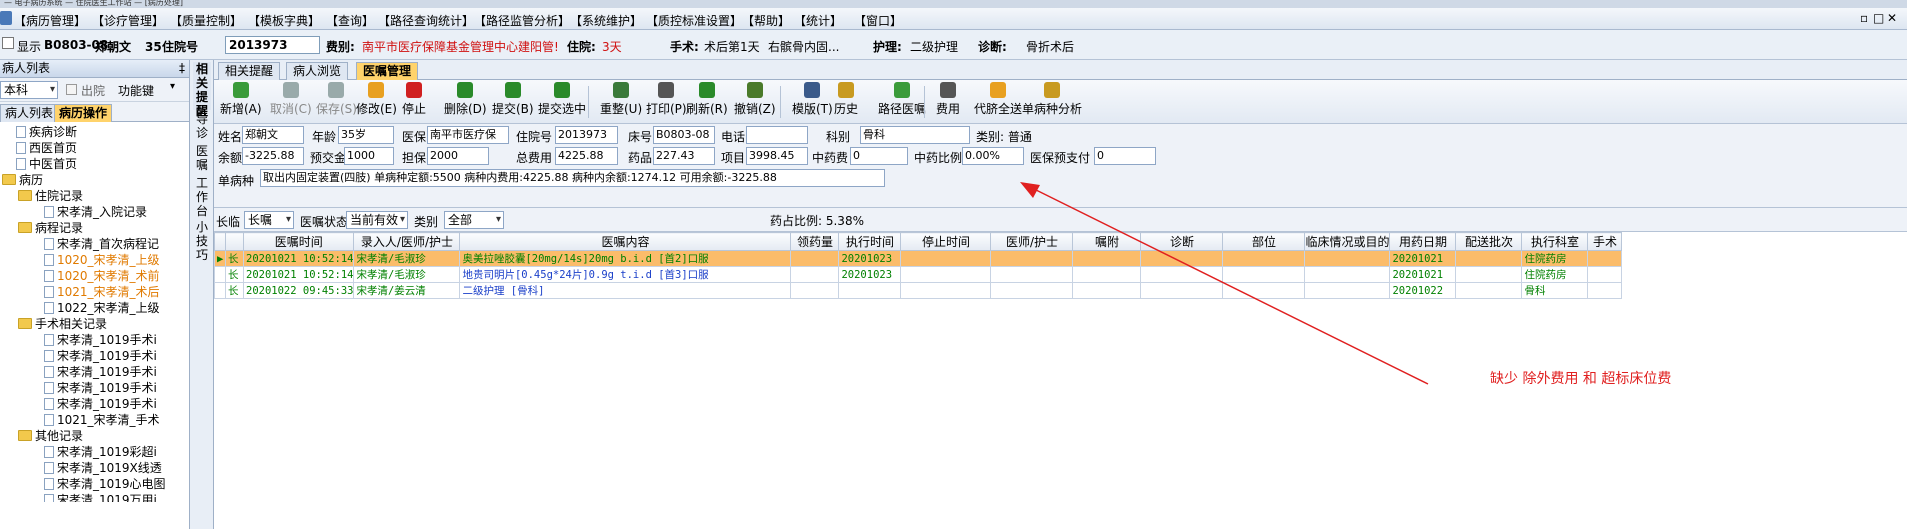 This screenshot has height=529, width=1907. I want to click on discharge-checkbox, so click(71, 89).